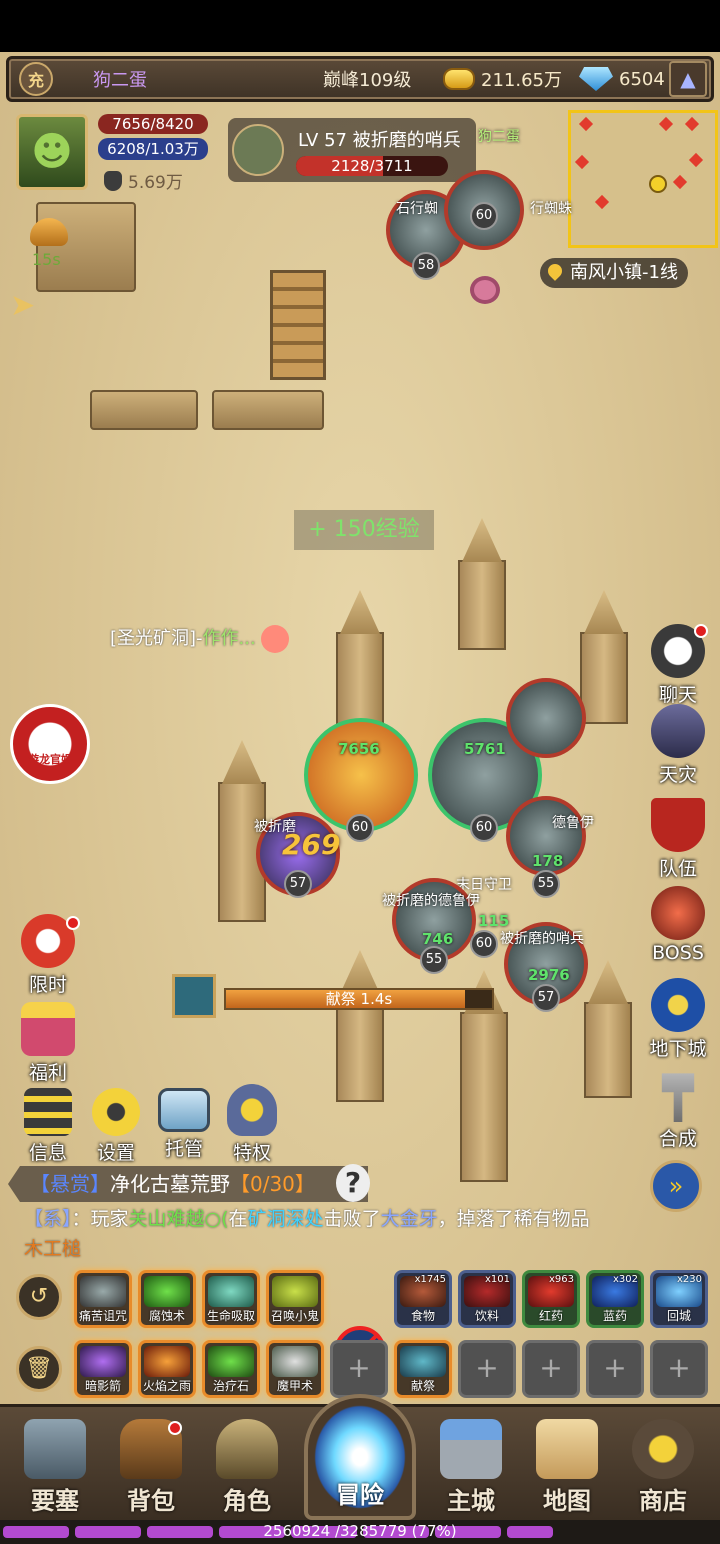  Describe the element at coordinates (567, 1501) in the screenshot. I see `nav-label: 地图` at that location.